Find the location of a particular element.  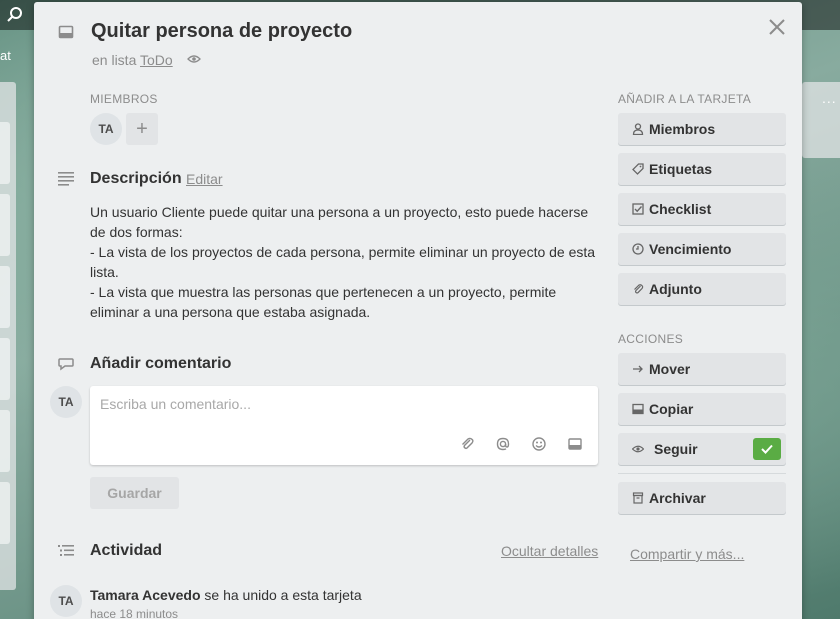

checkmark-icon is located at coordinates (767, 449).